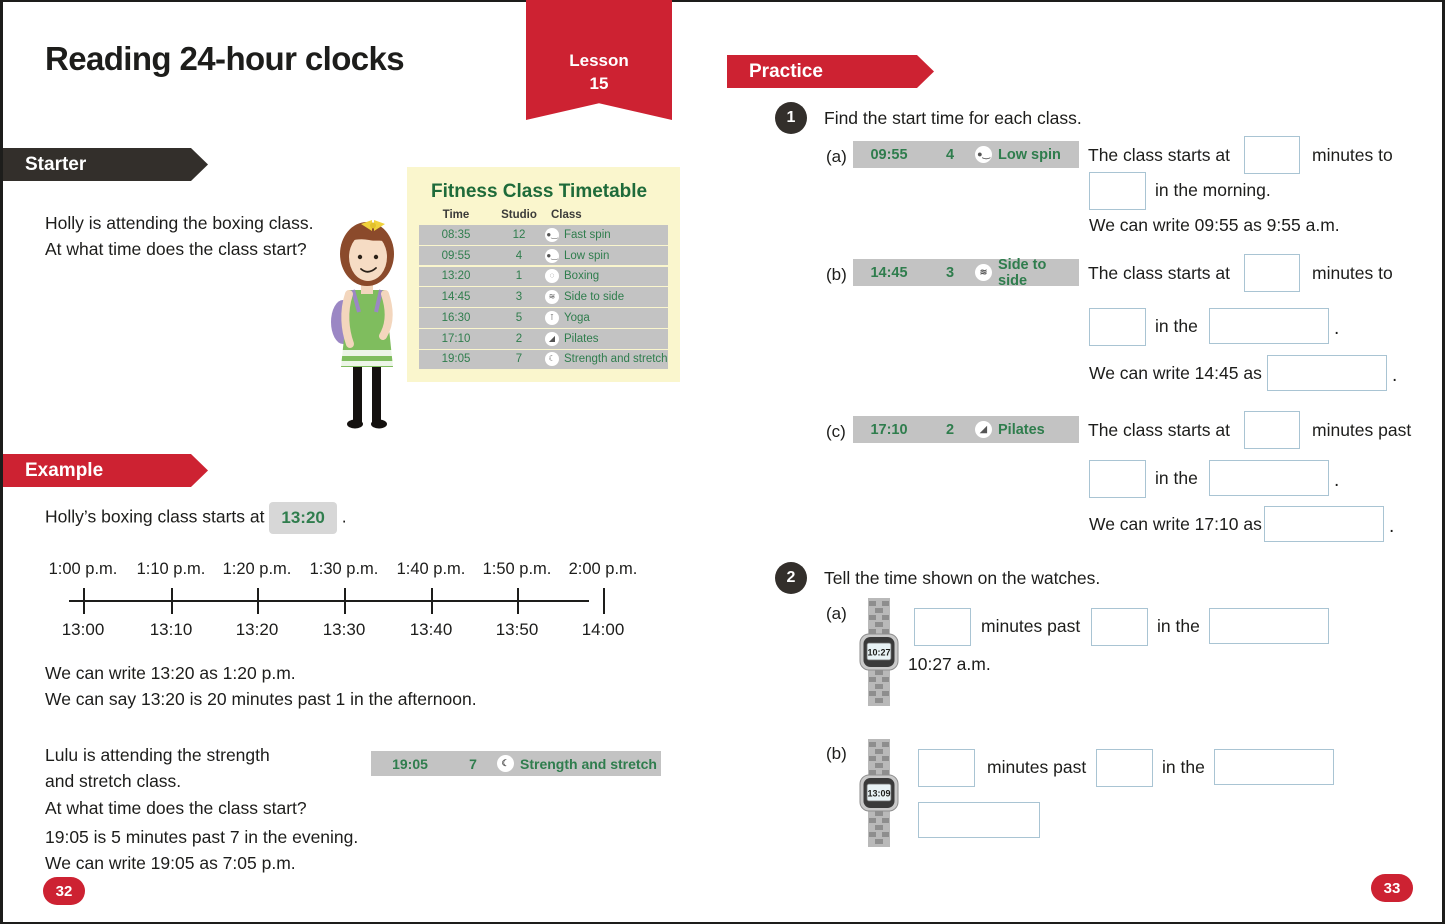 This screenshot has width=1445, height=924. I want to click on q2b-answer-period, so click(1274, 767).